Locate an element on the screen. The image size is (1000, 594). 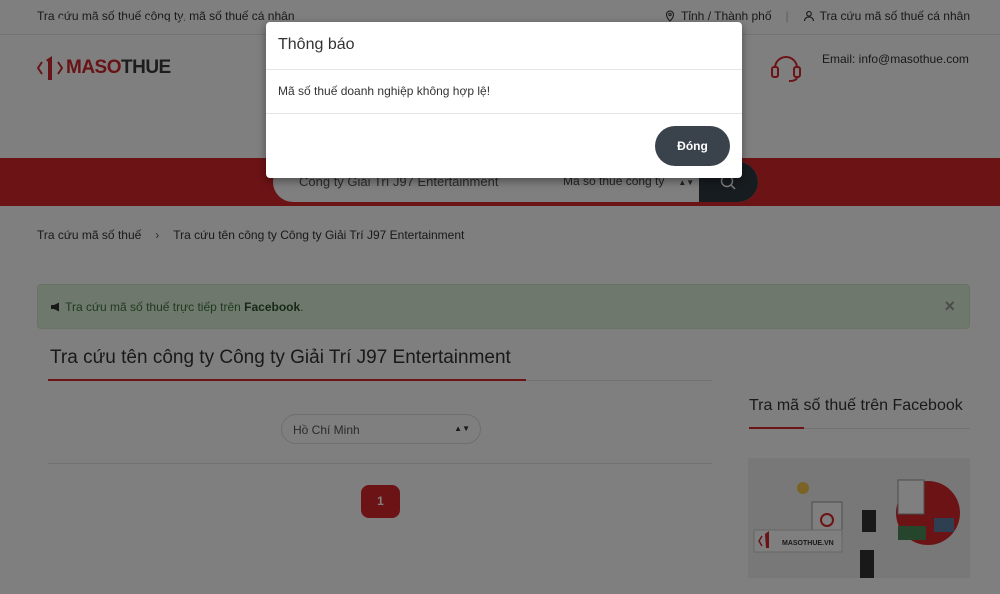
dialog-footer-divider is located at coordinates (504, 113).